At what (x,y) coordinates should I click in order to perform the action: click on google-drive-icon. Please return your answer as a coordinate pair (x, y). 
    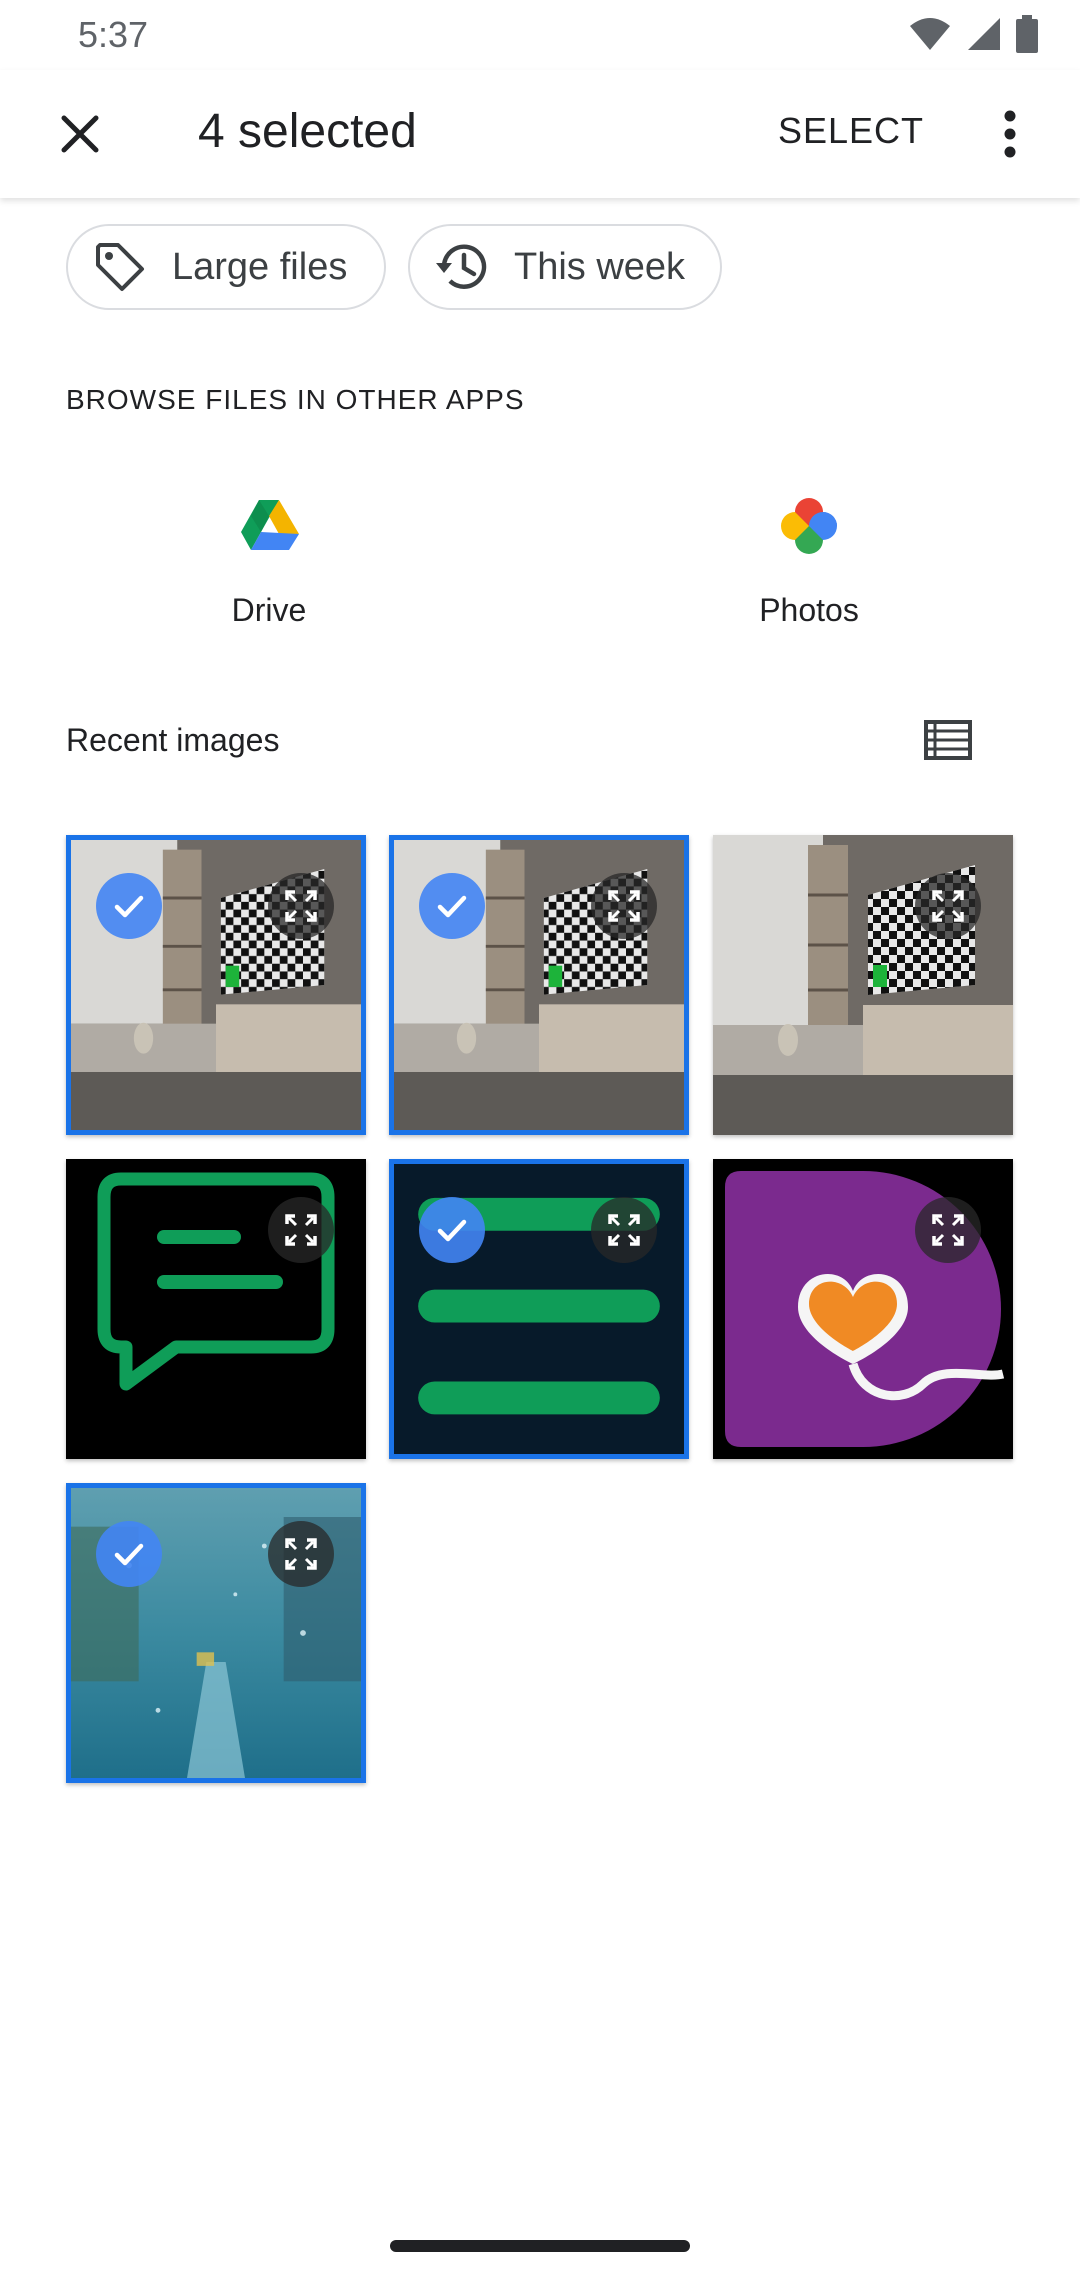
    Looking at the image, I should click on (270, 525).